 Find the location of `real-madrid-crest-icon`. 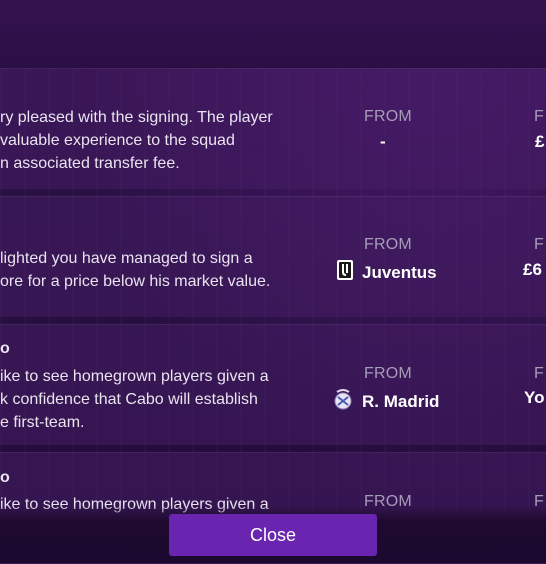

real-madrid-crest-icon is located at coordinates (343, 401).